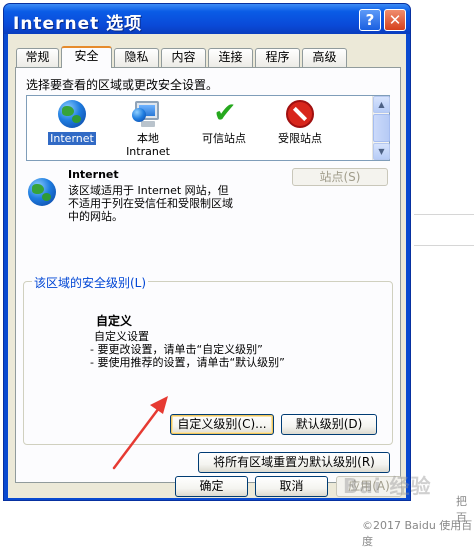  What do you see at coordinates (150, 203) in the screenshot?
I see `zone-description-line: 不适用于列在受信任和受限制区域` at bounding box center [150, 203].